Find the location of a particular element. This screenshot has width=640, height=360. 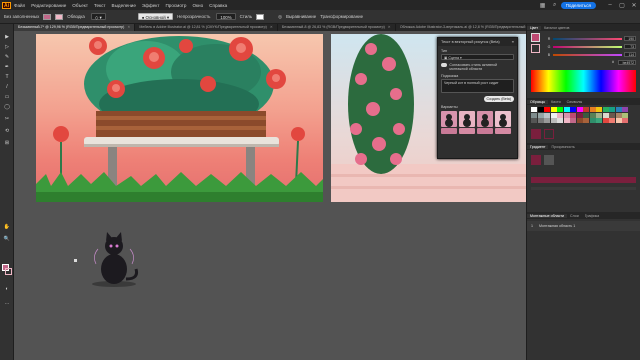

type-dropdown: ▣ Сцена ▾ is located at coordinates (477, 57).